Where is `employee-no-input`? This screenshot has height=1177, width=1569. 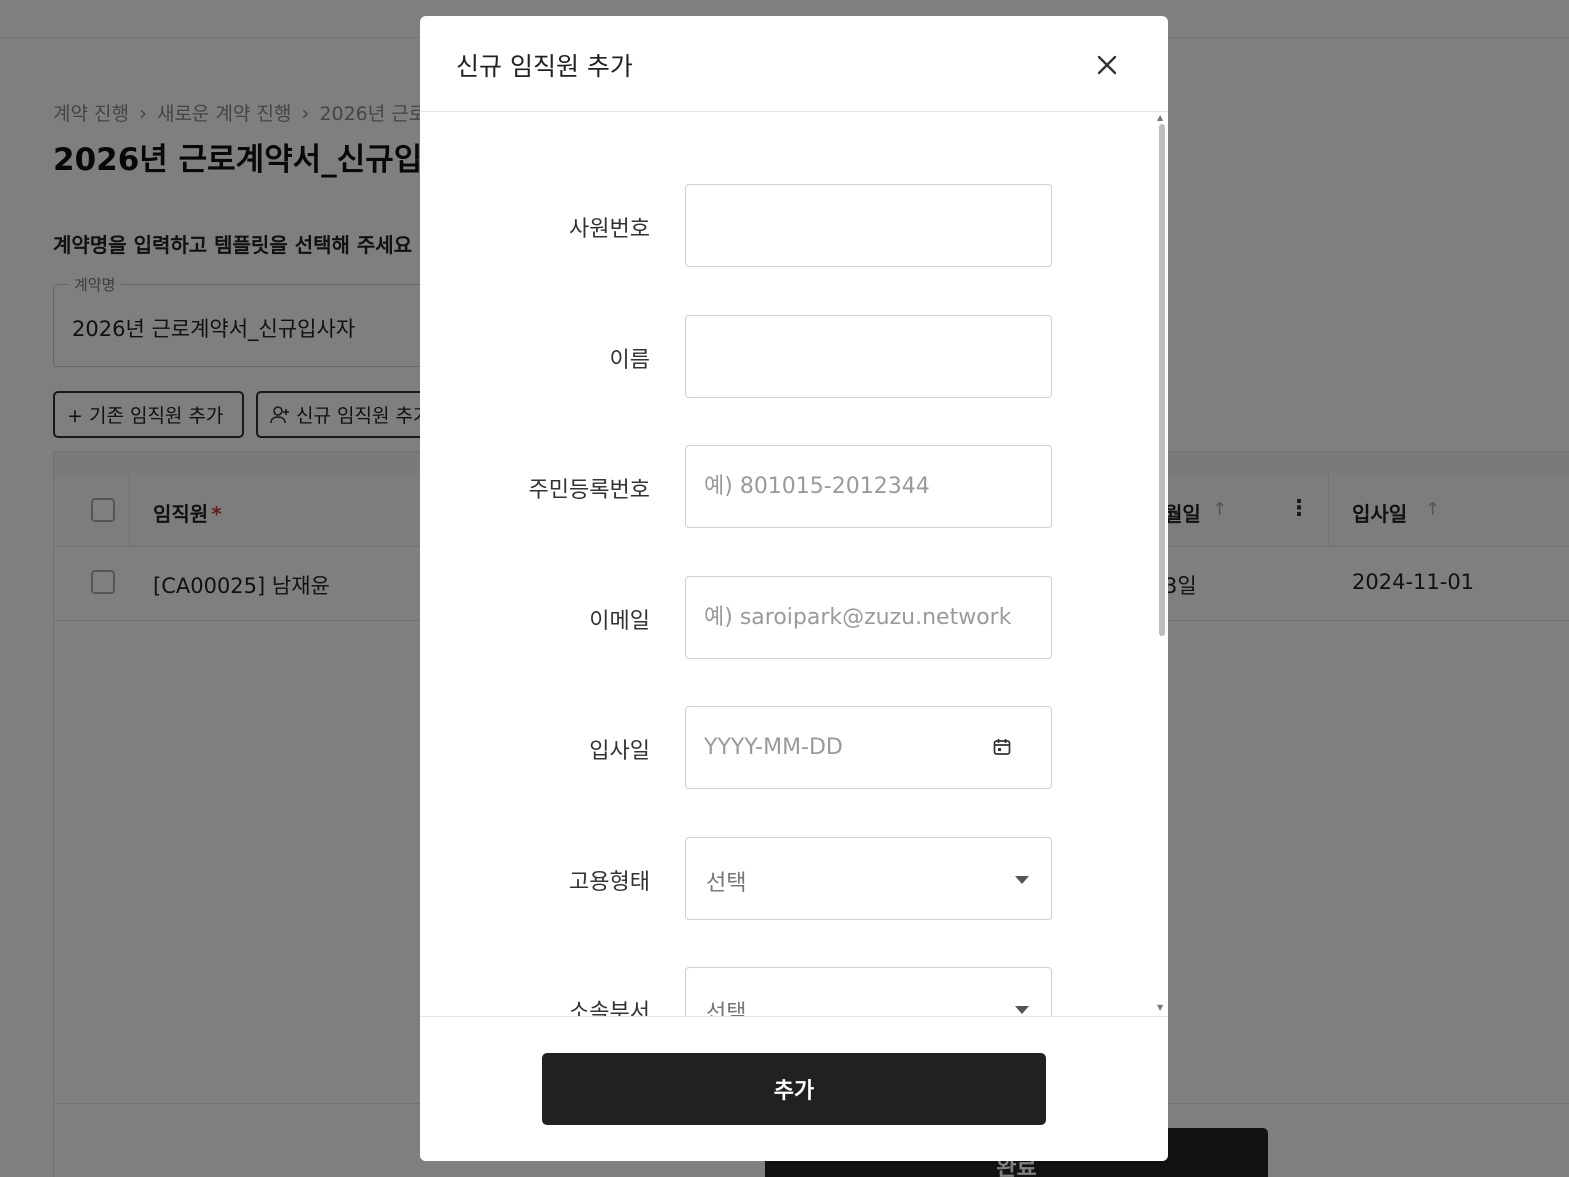
employee-no-input is located at coordinates (868, 225).